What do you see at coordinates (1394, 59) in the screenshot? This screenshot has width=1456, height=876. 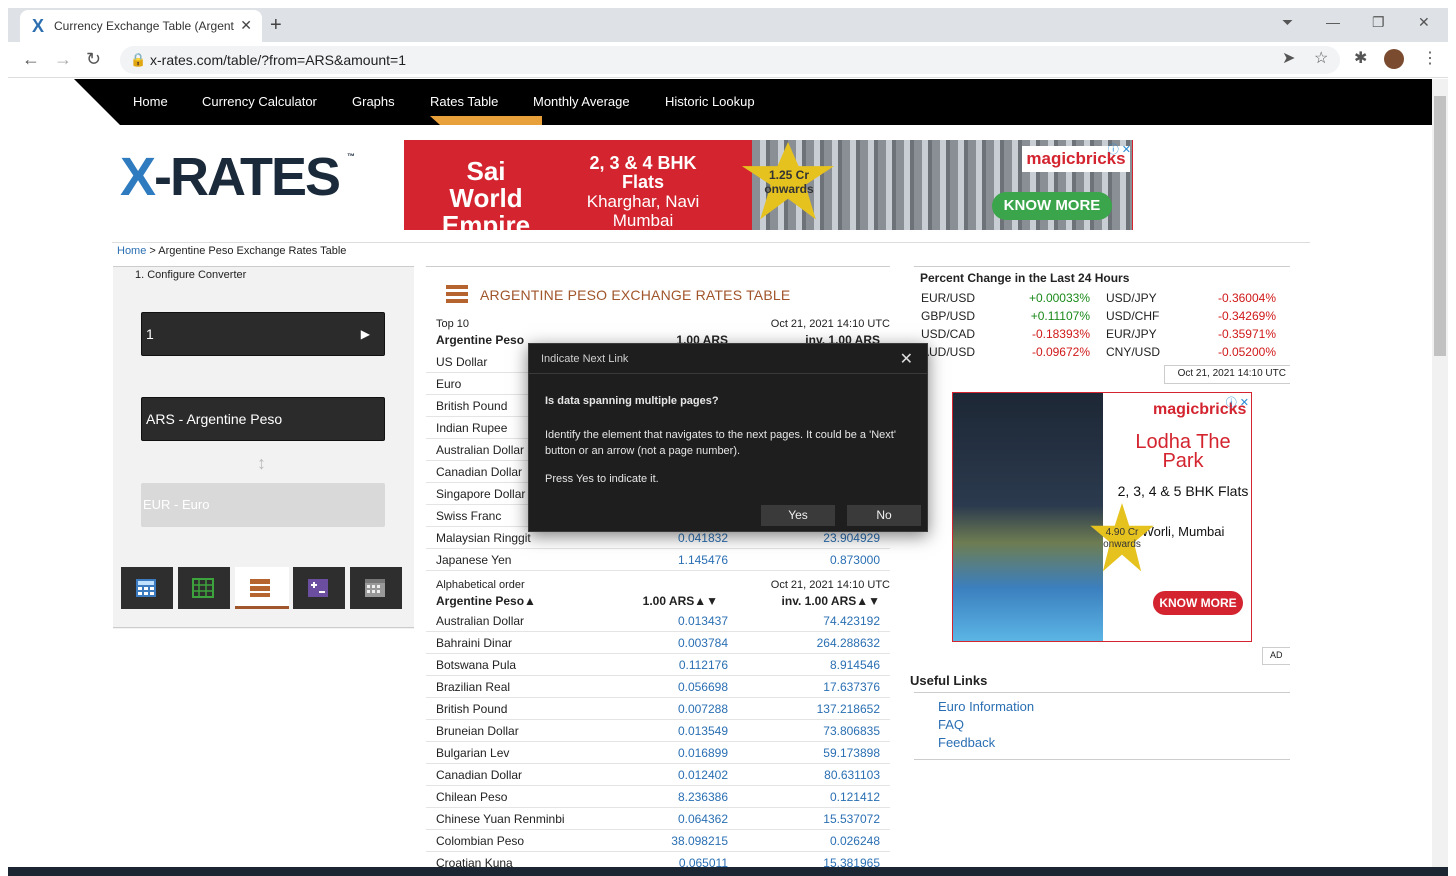 I see `profile-avatar` at bounding box center [1394, 59].